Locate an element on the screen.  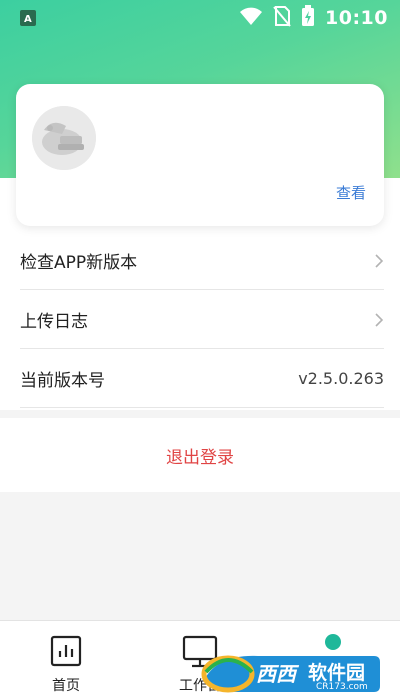
app-icon: A is located at coordinates (28, 18).